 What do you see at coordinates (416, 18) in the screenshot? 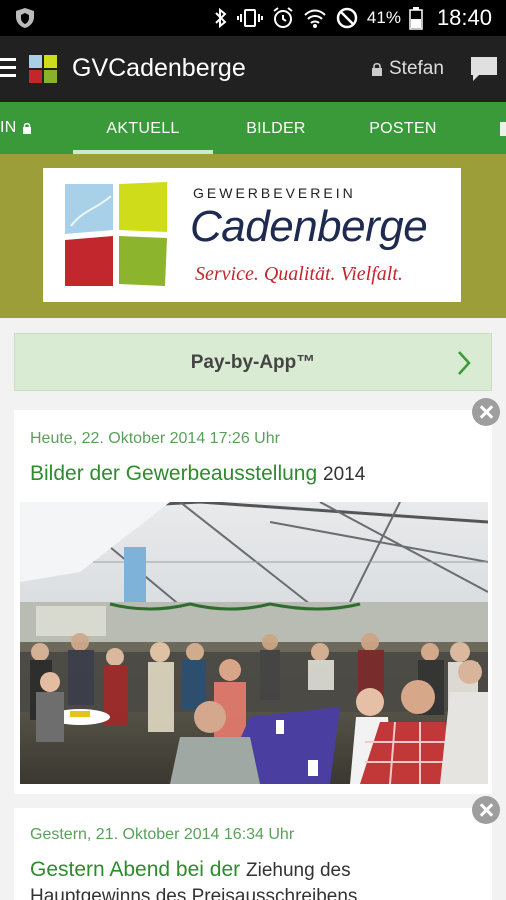
I see `battery-icon` at bounding box center [416, 18].